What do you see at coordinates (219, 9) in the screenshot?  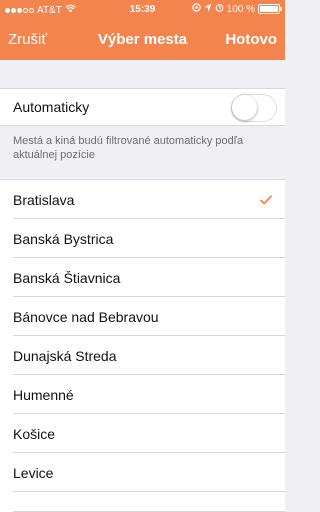 I see `alarm-icon` at bounding box center [219, 9].